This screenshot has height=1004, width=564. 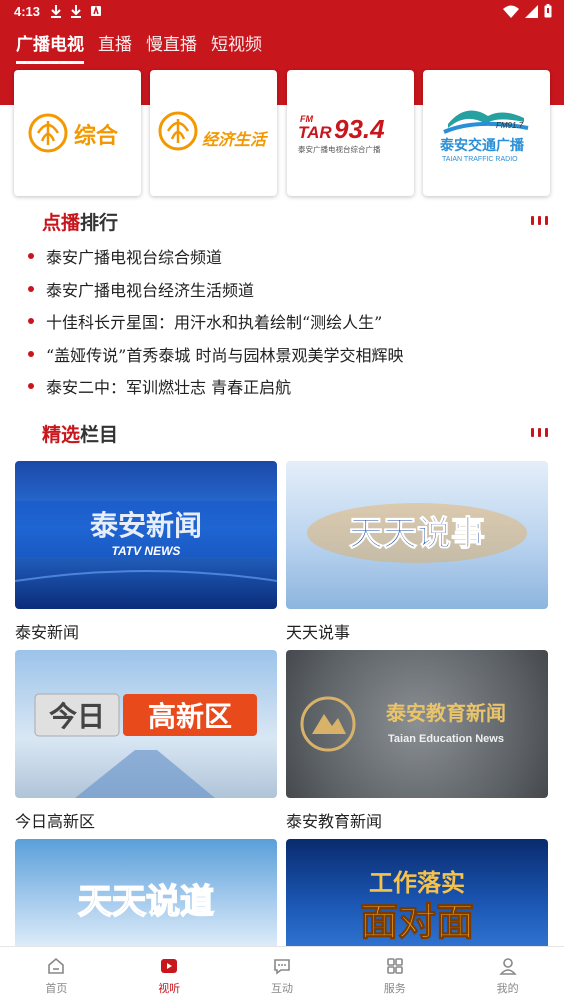 I want to click on ranking-title: 点播排行, so click(x=80, y=223).